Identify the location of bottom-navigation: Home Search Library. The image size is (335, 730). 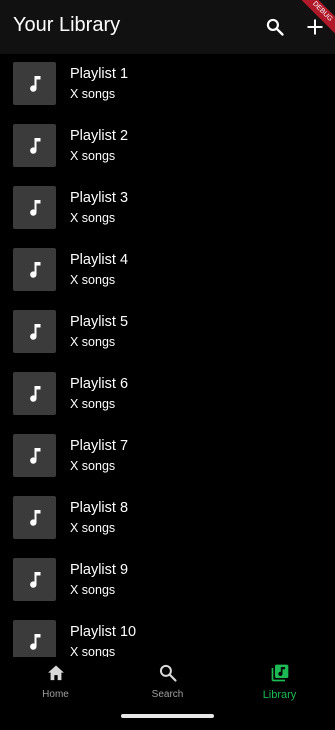
(167, 693).